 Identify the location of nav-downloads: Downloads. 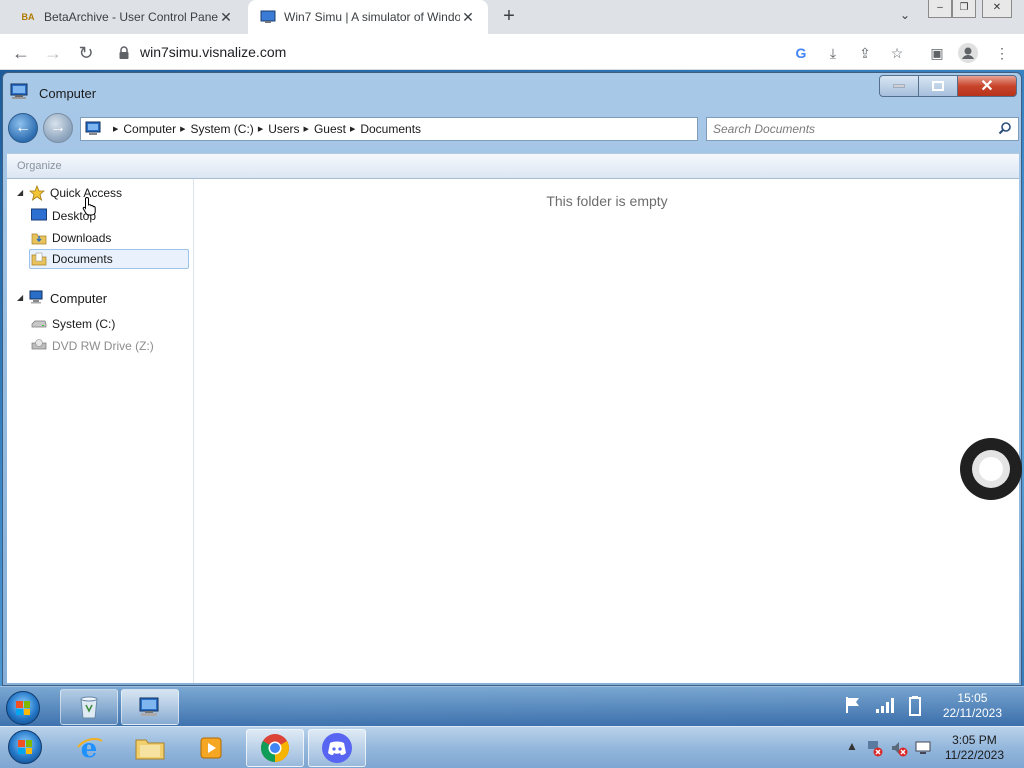
(71, 238).